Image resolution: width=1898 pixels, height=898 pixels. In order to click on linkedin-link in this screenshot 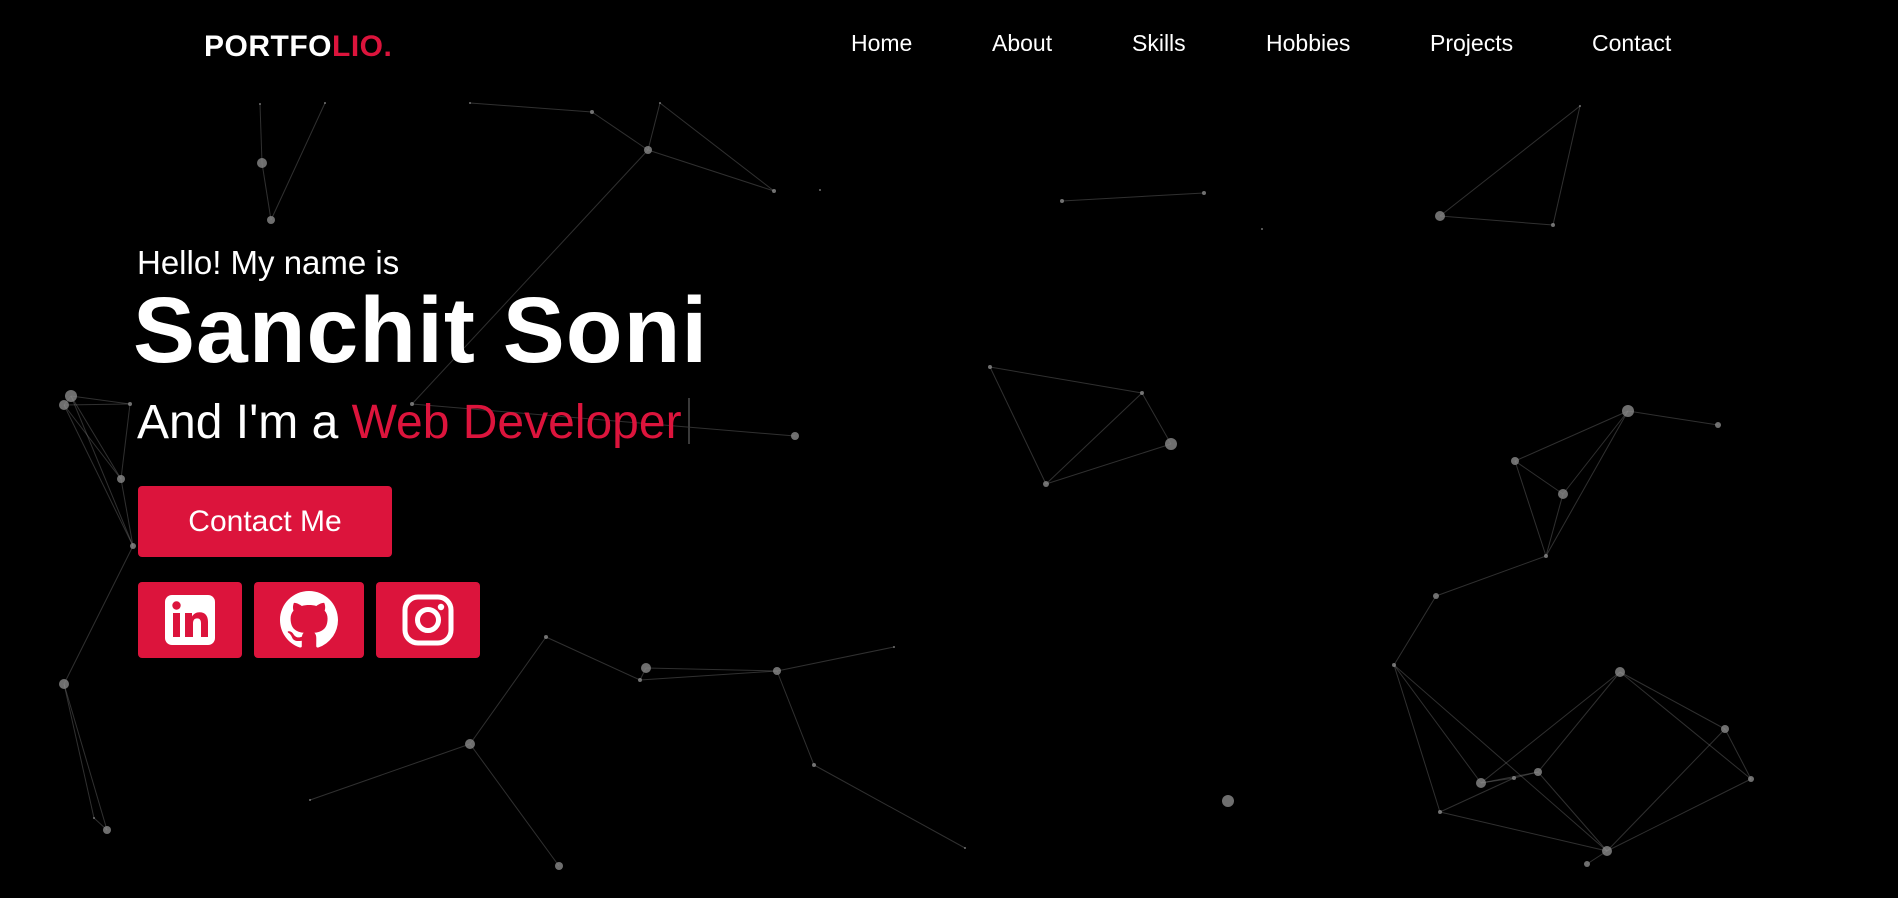, I will do `click(190, 620)`.